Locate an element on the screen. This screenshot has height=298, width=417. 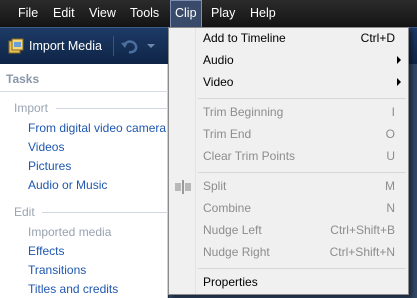
menu-item-split: Split M is located at coordinates (288, 187).